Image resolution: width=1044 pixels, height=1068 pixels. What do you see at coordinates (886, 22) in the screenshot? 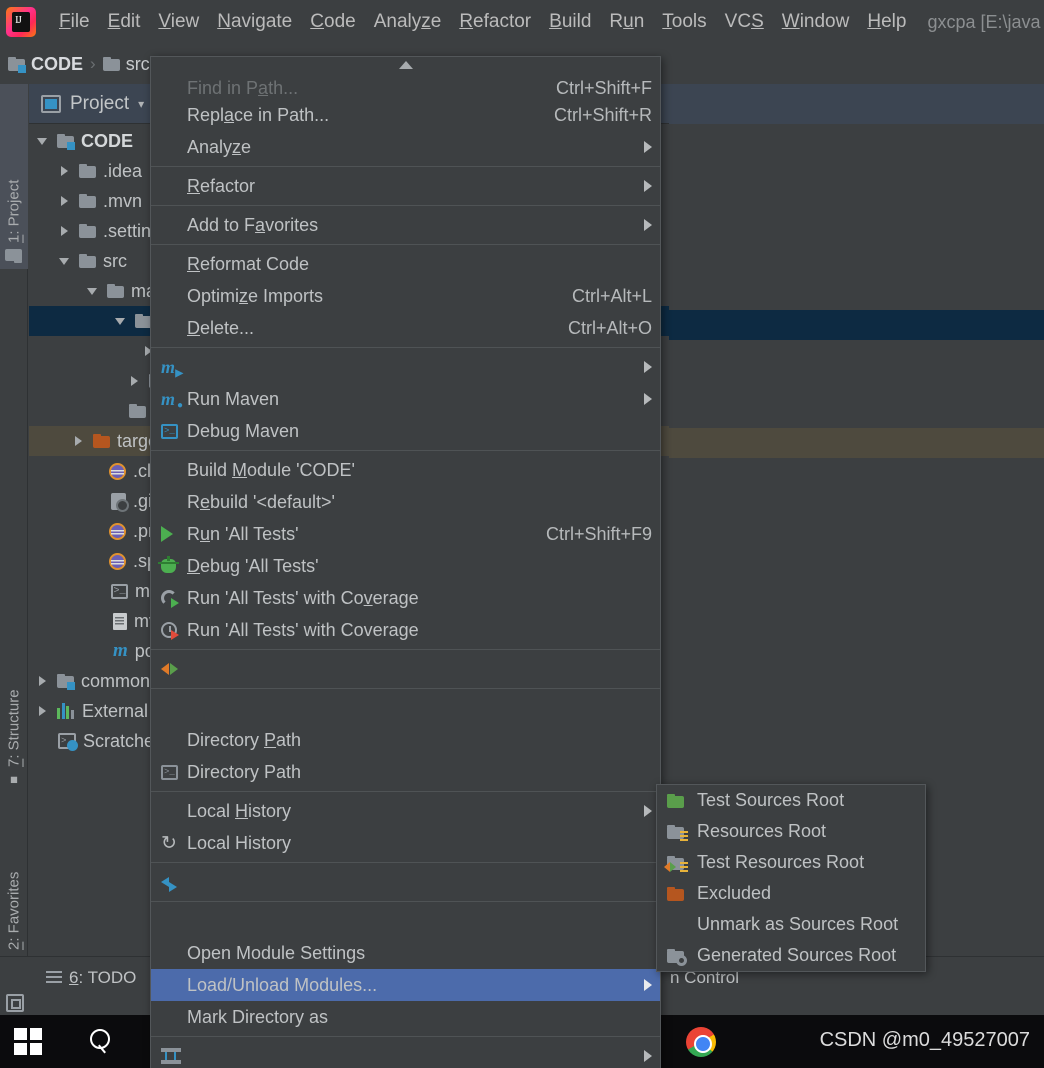
I see `menu-help: Help` at bounding box center [886, 22].